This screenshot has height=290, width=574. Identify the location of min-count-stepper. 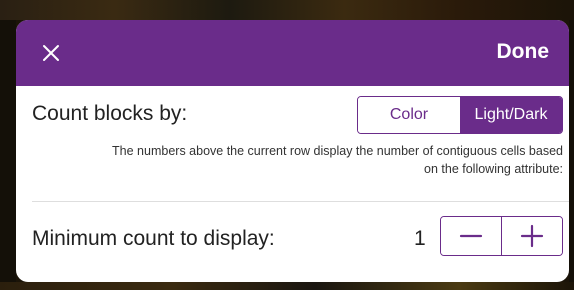
(501, 236).